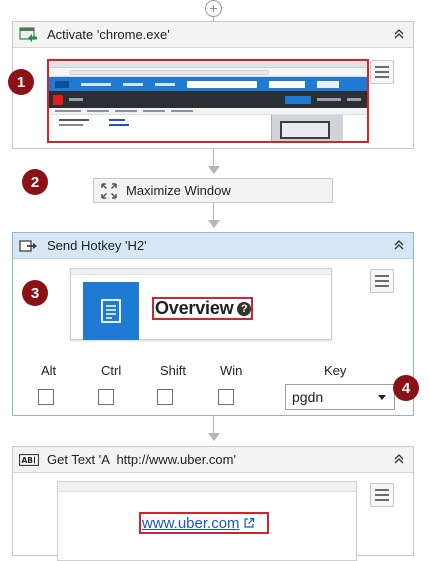 This screenshot has width=430, height=561. What do you see at coordinates (178, 190) in the screenshot?
I see `maximize-title: Maximize Window` at bounding box center [178, 190].